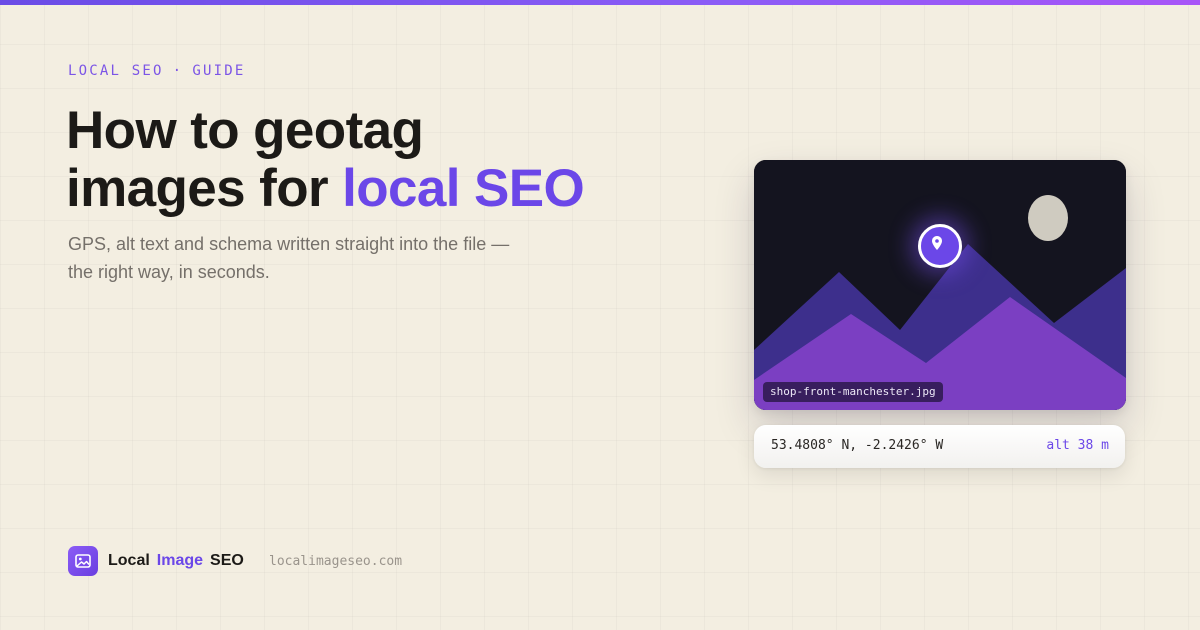 This screenshot has width=1200, height=630. I want to click on brand-name: Local Image SEO, so click(179, 561).